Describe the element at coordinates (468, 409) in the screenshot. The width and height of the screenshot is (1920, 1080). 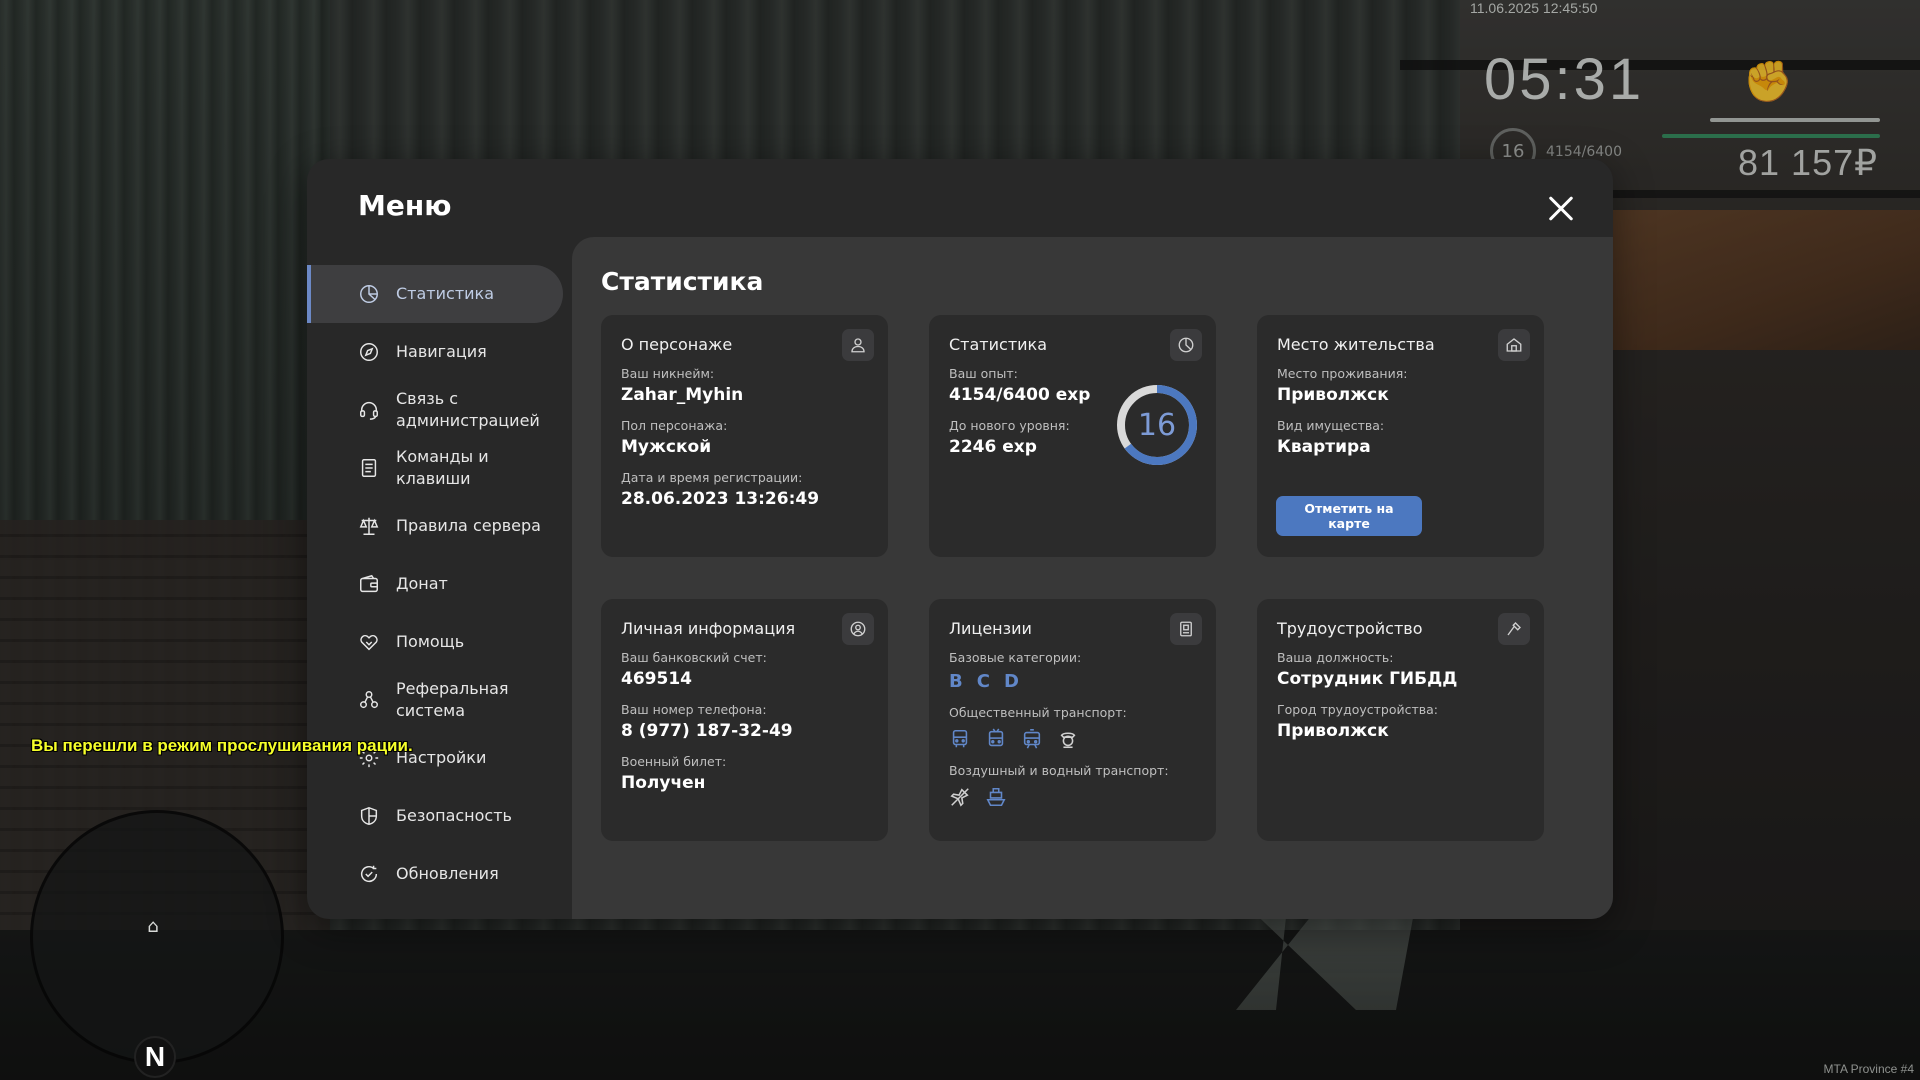
I see `sidebar-item-label: Связь с администрацией` at that location.